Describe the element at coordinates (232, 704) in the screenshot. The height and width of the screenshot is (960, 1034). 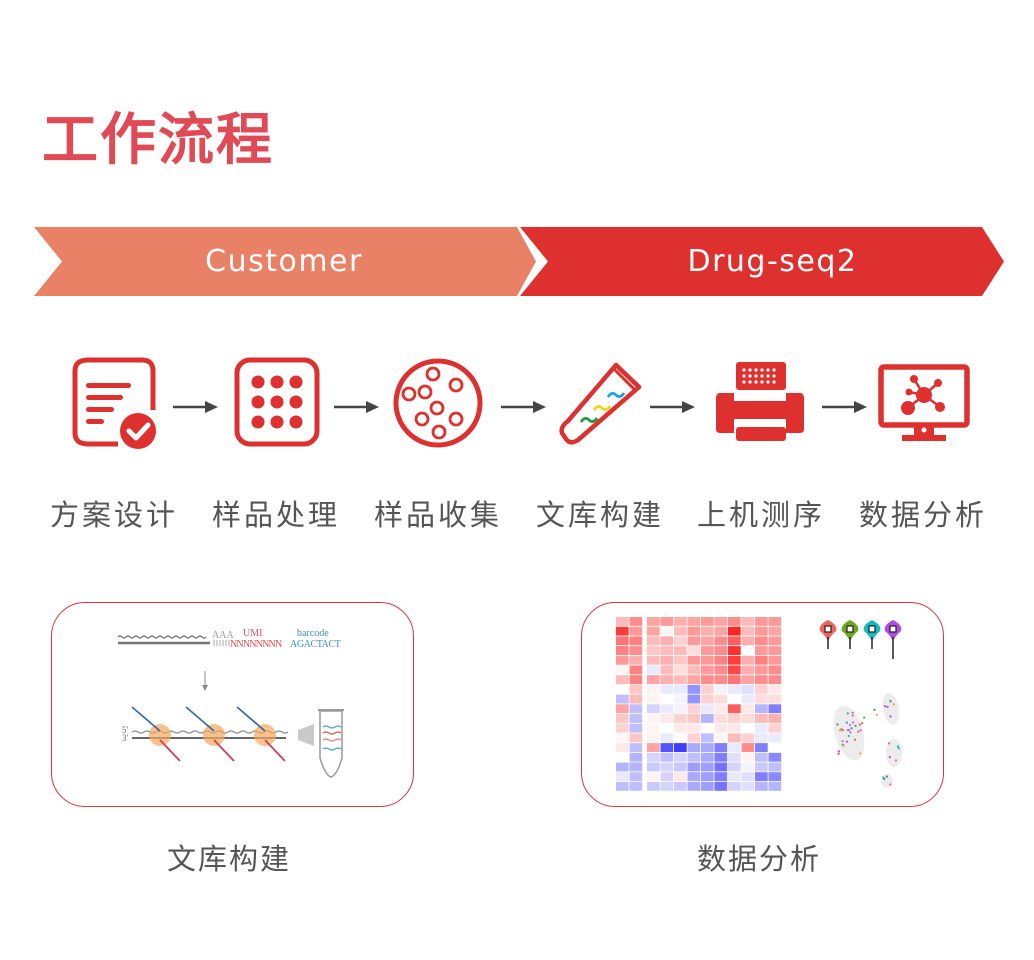
I see `library-construction-card: AAA UMI barcode NNNNNNNN AGACTACT 5' 3'` at that location.